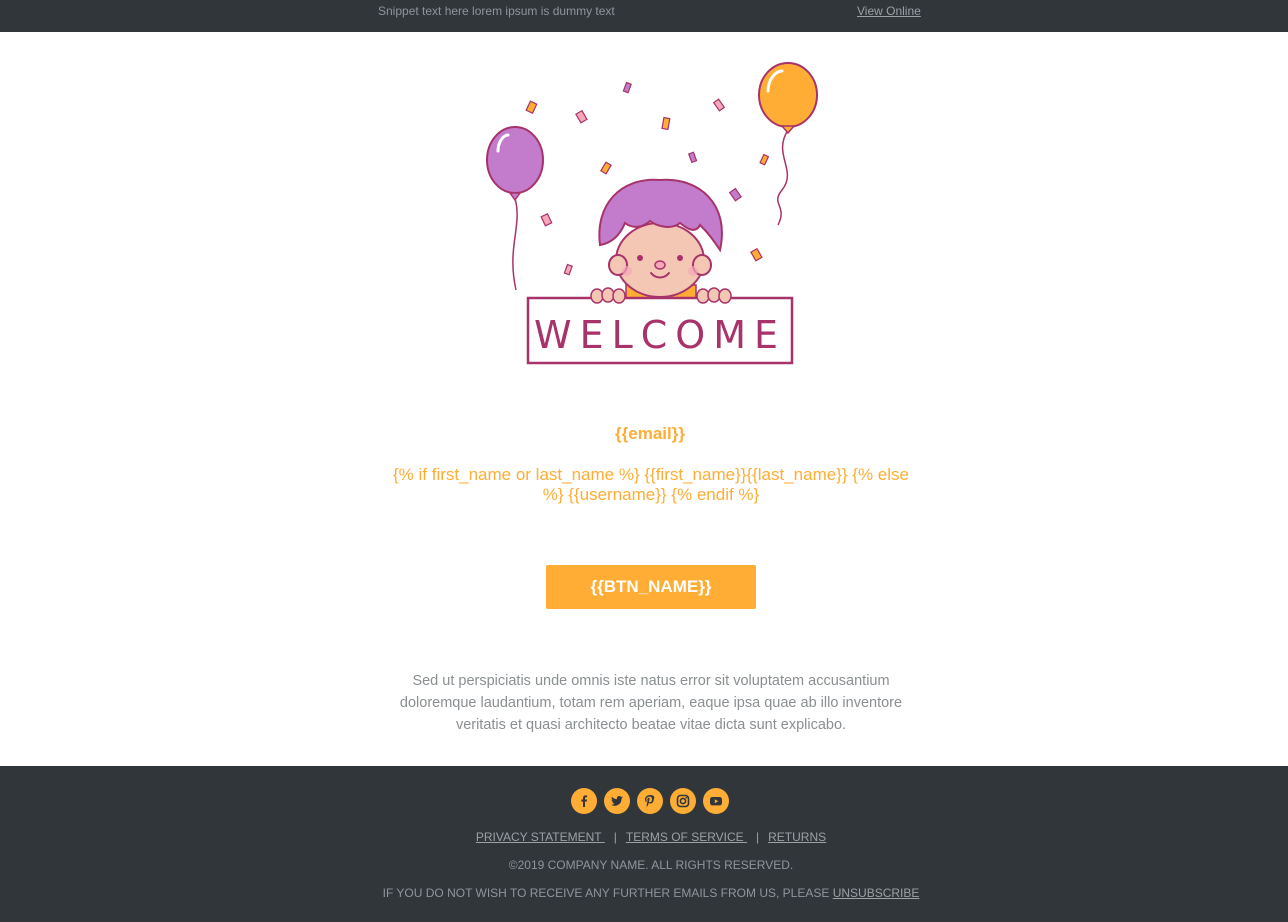 The width and height of the screenshot is (1288, 922). Describe the element at coordinates (889, 11) in the screenshot. I see `view-online-link: View Online` at that location.